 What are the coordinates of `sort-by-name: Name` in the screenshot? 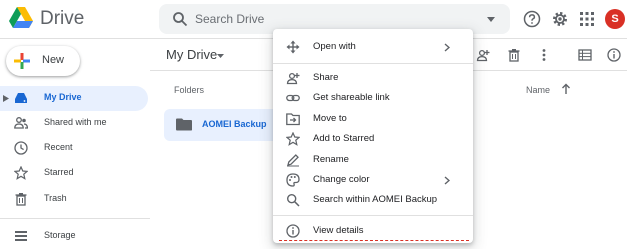 It's located at (538, 90).